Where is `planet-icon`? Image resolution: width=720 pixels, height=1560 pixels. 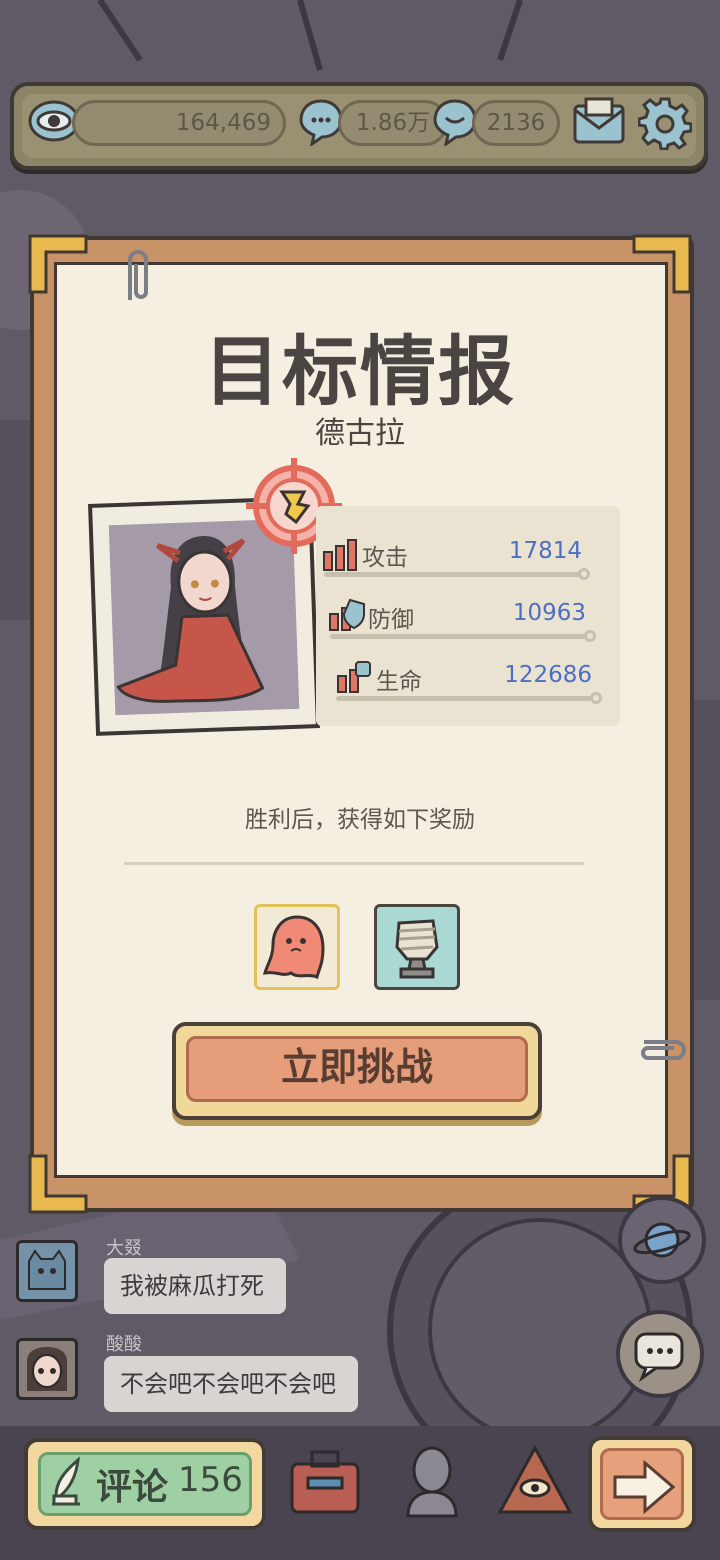
planet-icon is located at coordinates (662, 1240).